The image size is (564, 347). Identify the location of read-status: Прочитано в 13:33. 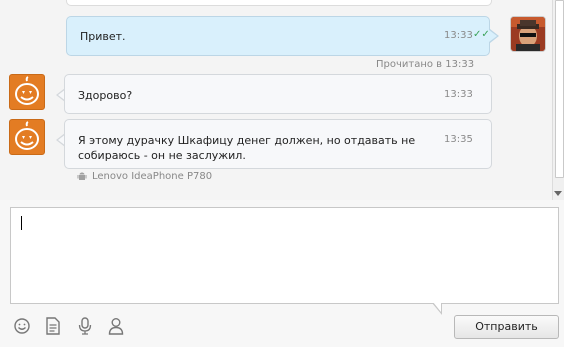
(425, 64).